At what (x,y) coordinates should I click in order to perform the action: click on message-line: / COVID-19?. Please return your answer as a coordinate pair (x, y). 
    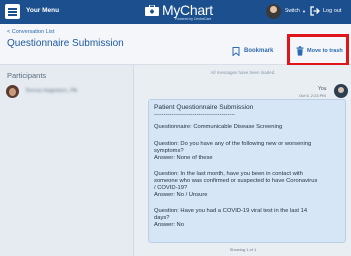
    Looking at the image, I should click on (171, 188).